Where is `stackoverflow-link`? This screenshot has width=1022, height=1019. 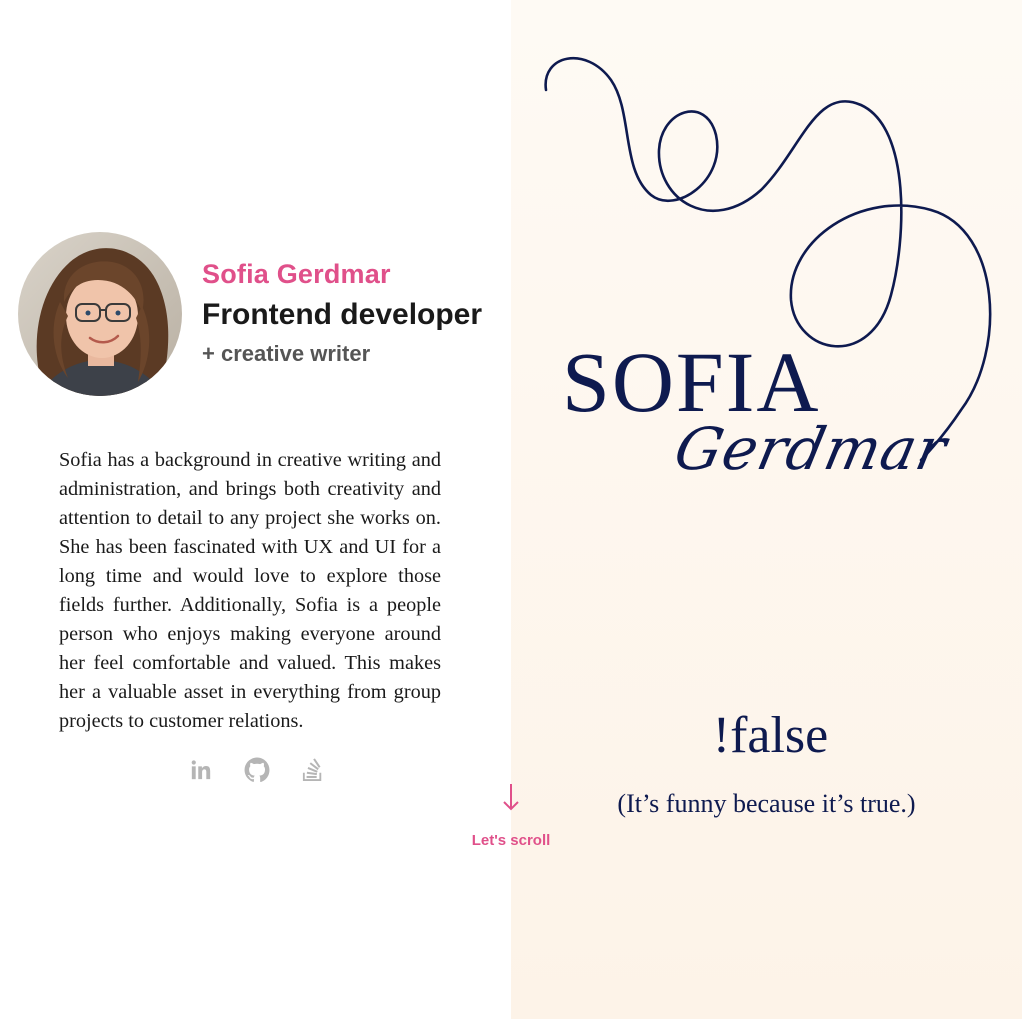
stackoverflow-link is located at coordinates (313, 770).